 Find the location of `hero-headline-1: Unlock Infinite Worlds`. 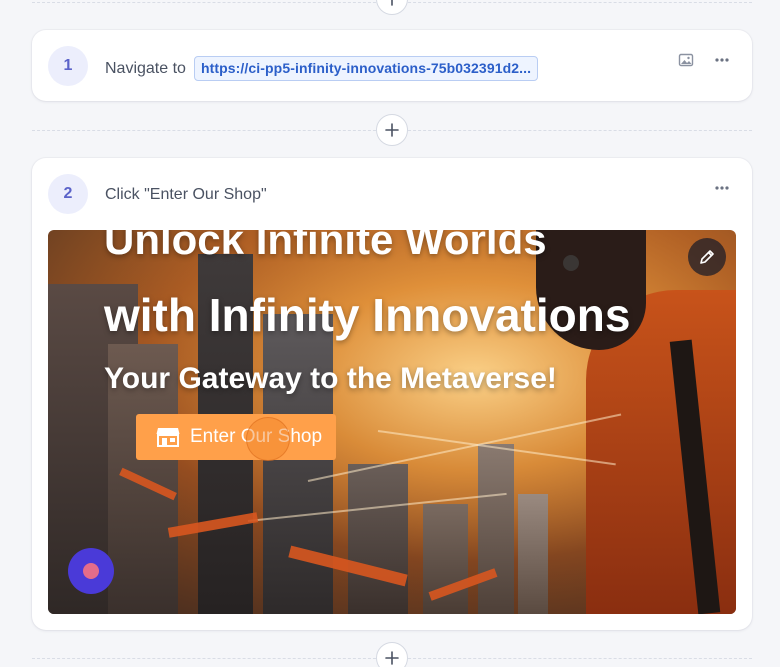

hero-headline-1: Unlock Infinite Worlds is located at coordinates (325, 246).